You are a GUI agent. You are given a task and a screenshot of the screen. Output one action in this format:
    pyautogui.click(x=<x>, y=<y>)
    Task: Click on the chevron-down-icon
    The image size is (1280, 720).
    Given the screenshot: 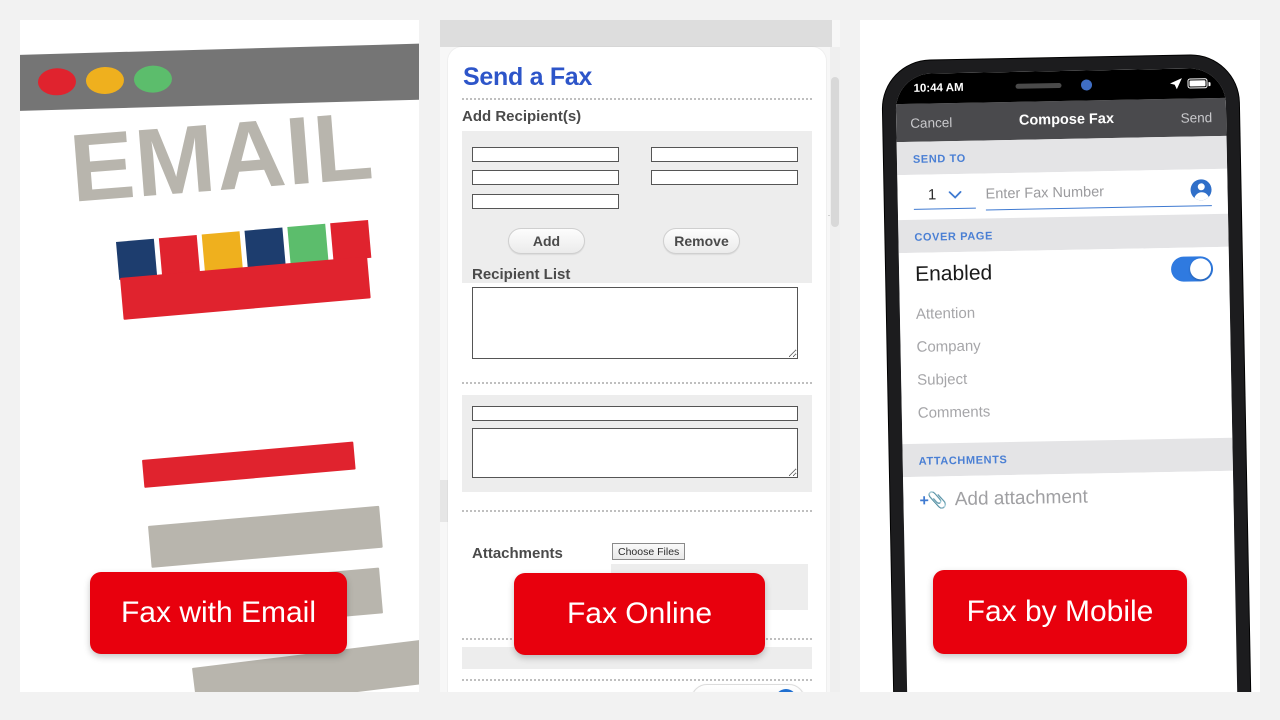 What is the action you would take?
    pyautogui.click(x=955, y=194)
    